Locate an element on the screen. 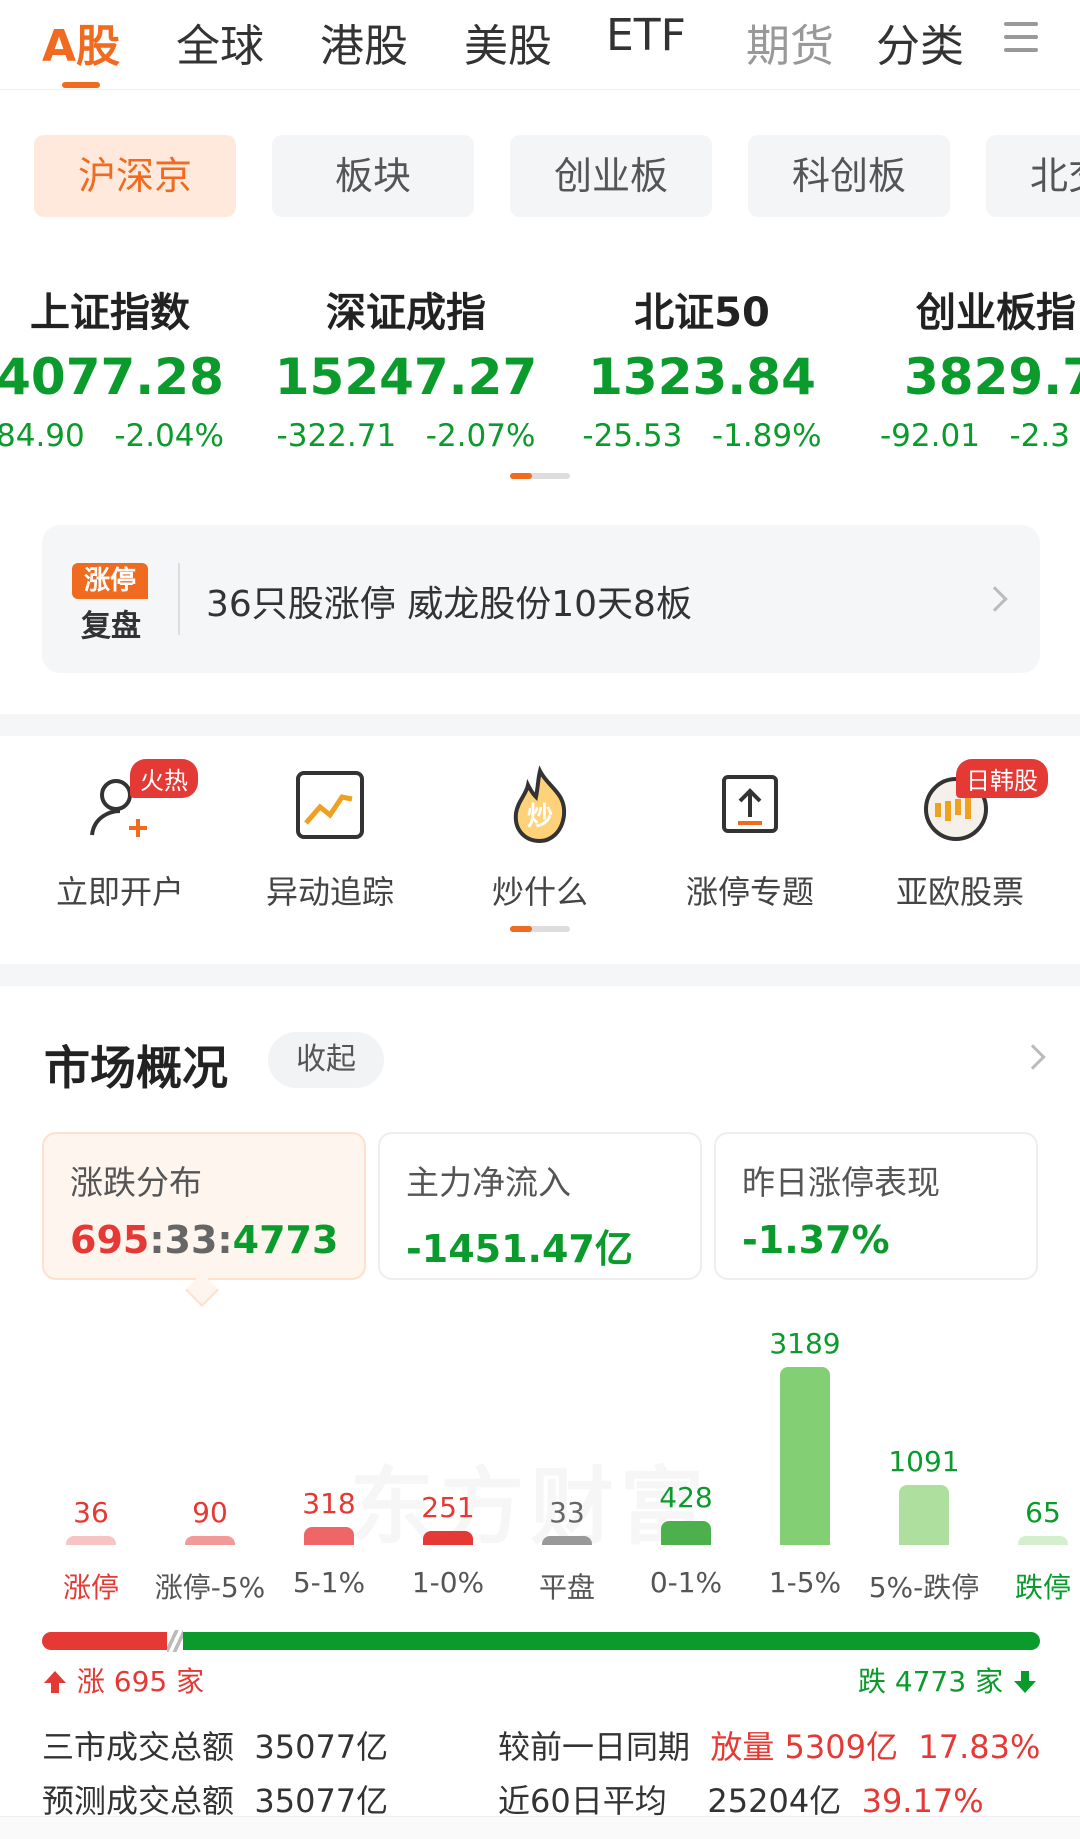 Image resolution: width=1080 pixels, height=1839 pixels. chart-category-label: 0-1% is located at coordinates (686, 1582).